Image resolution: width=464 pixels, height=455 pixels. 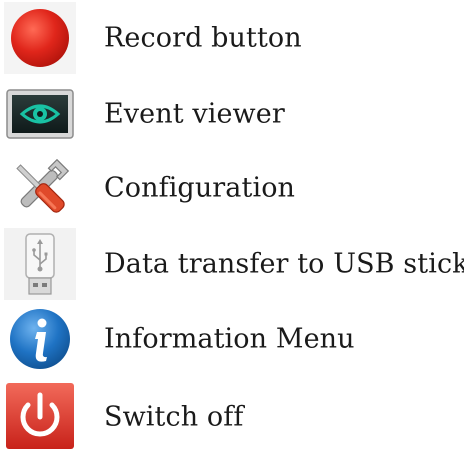 What do you see at coordinates (284, 264) in the screenshot?
I see `legend-label-usb: Data transfer to USB stick` at bounding box center [284, 264].